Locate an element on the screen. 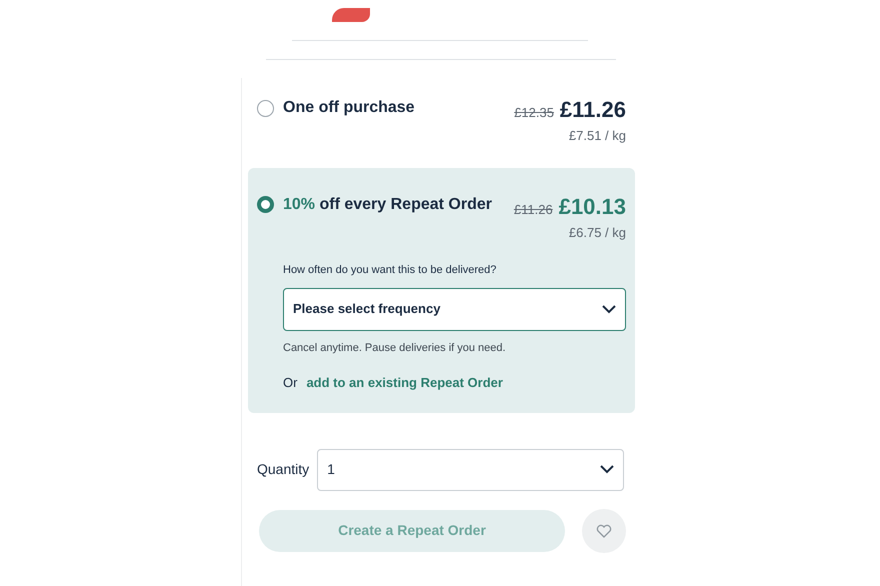 The width and height of the screenshot is (880, 586). price: £11.26 is located at coordinates (593, 110).